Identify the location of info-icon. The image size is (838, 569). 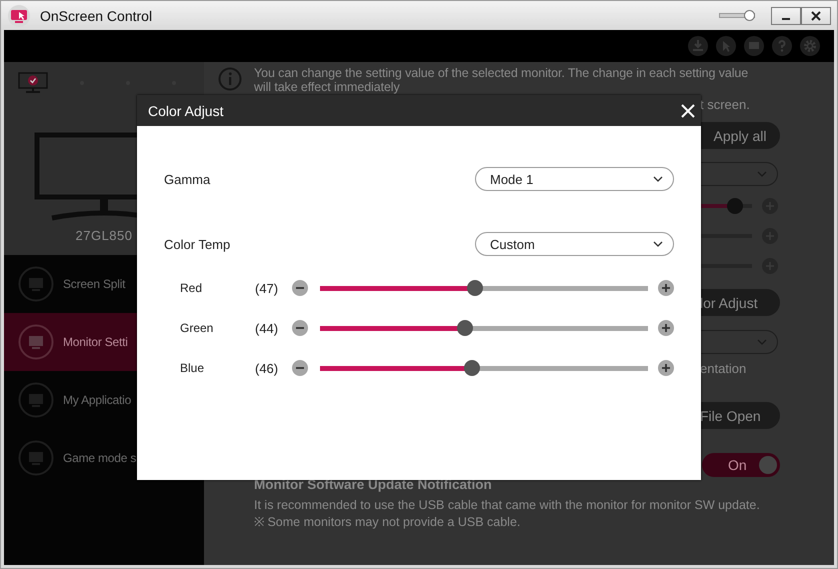
(230, 79).